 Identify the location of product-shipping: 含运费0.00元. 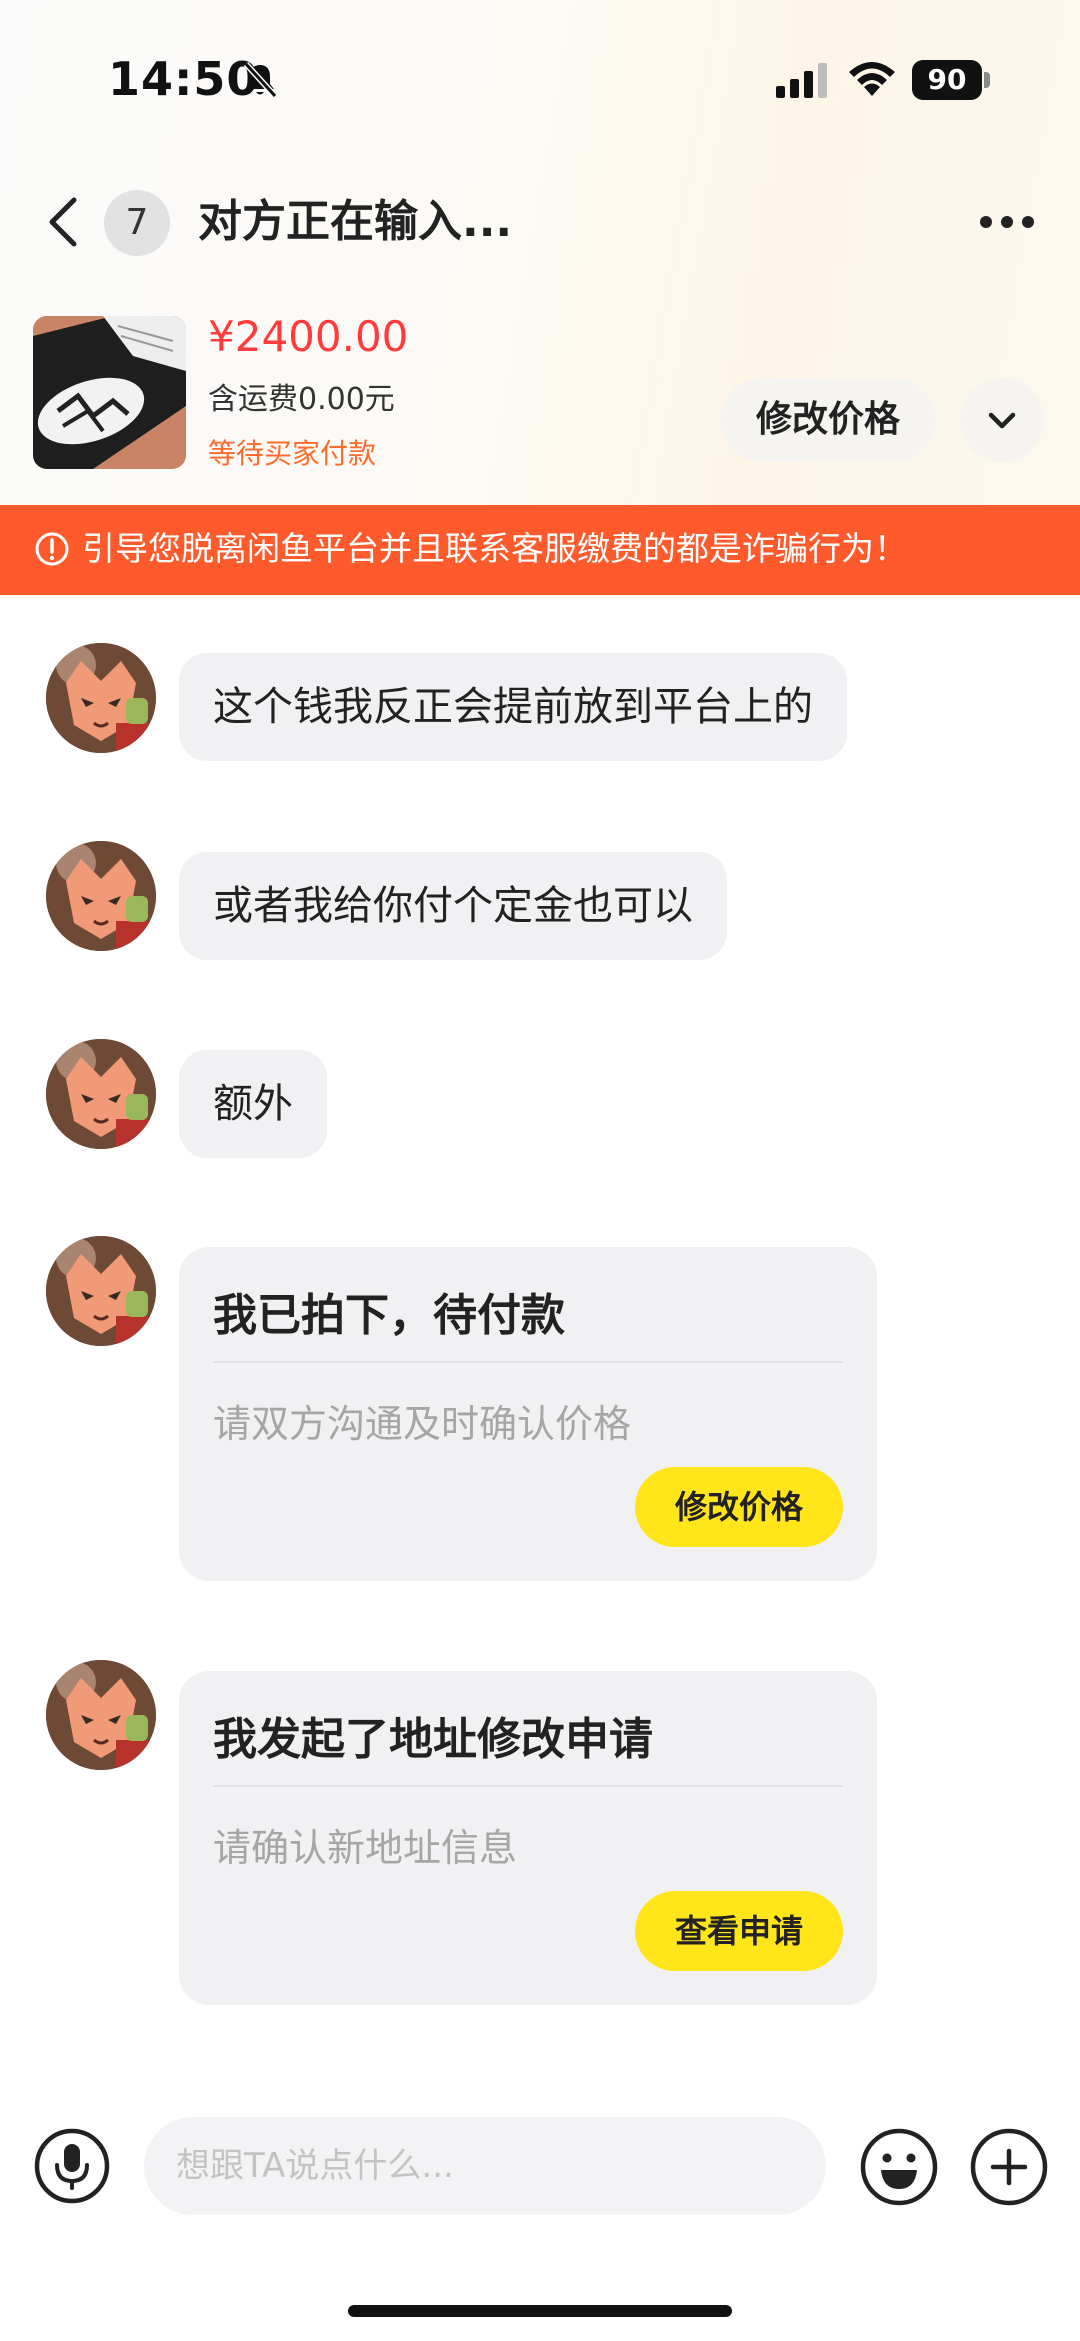
(301, 399).